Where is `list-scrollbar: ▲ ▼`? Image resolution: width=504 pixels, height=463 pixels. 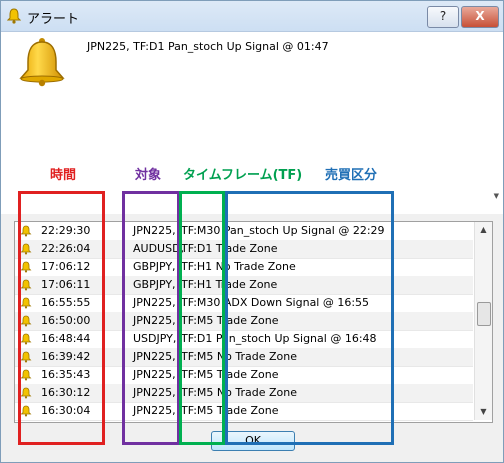
list-scrollbar: ▲ ▼ is located at coordinates (483, 321).